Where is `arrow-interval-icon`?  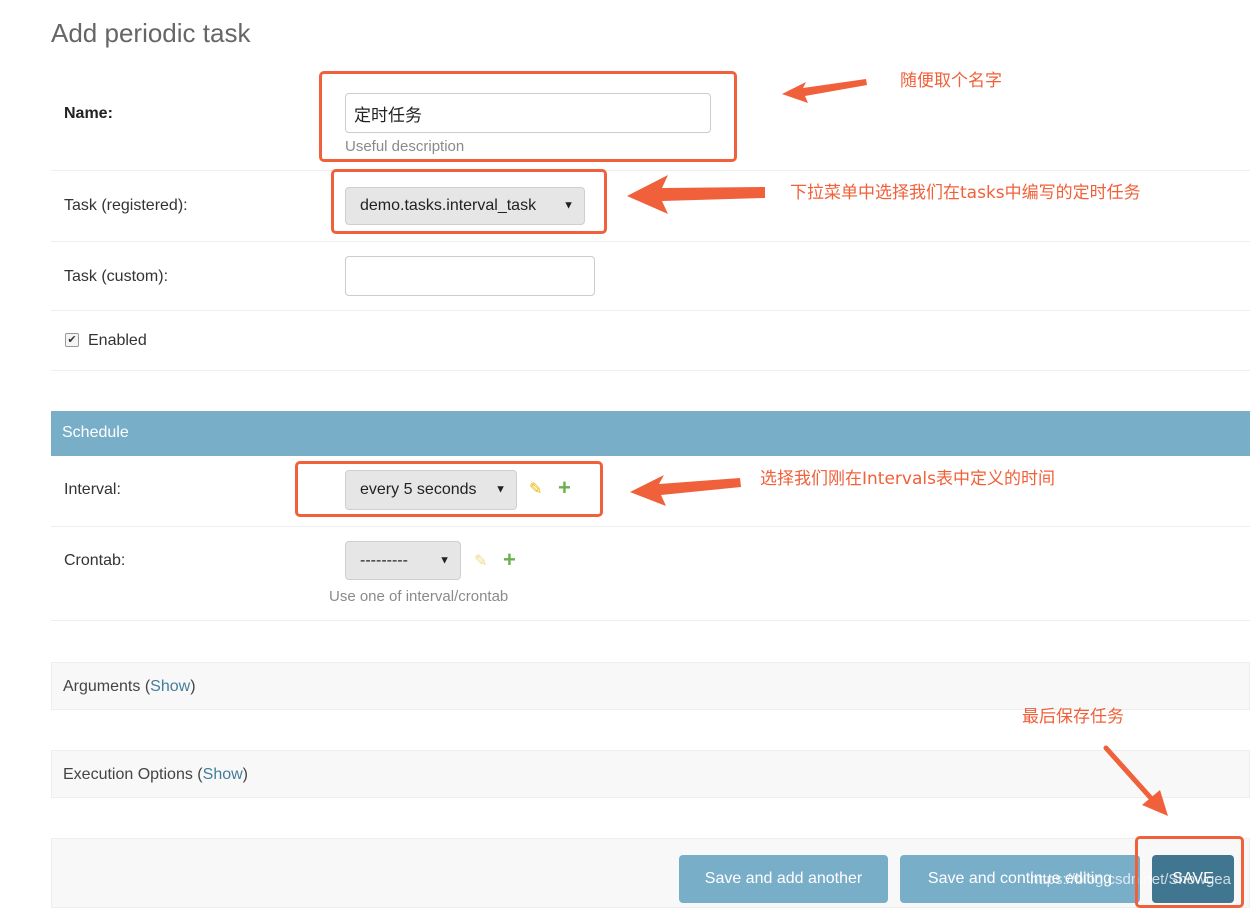
arrow-interval-icon is located at coordinates (685, 490).